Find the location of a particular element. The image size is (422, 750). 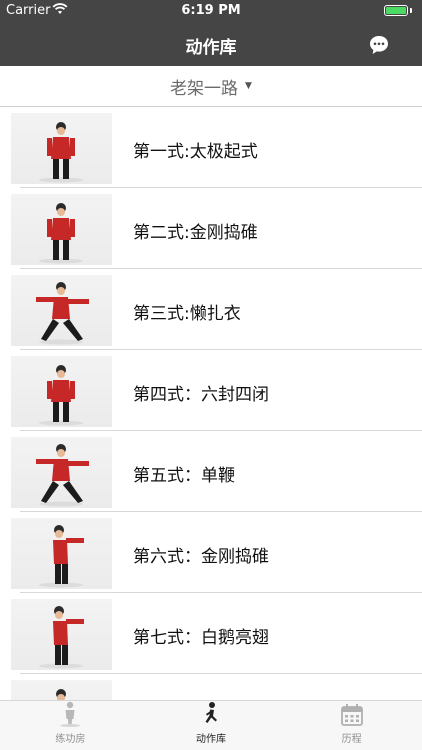

chat-bubble-icon is located at coordinates (379, 45).